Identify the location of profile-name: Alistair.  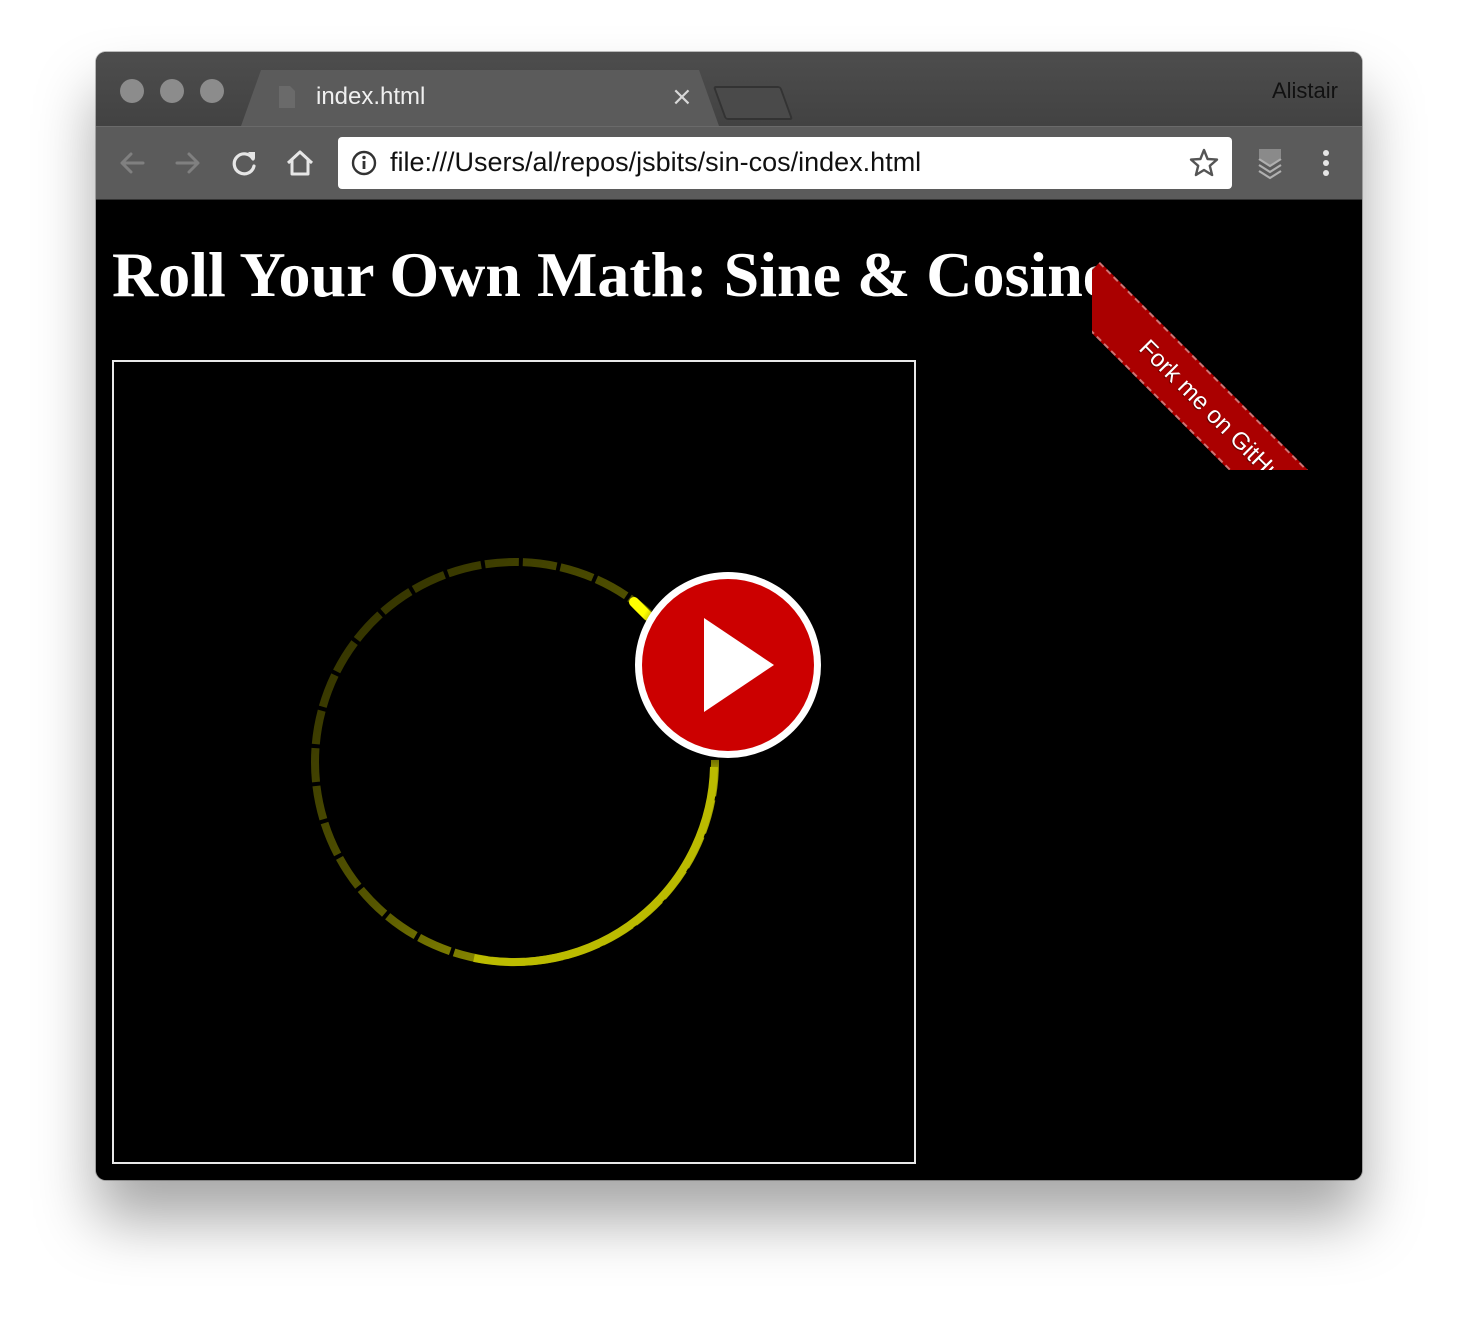
(1305, 91).